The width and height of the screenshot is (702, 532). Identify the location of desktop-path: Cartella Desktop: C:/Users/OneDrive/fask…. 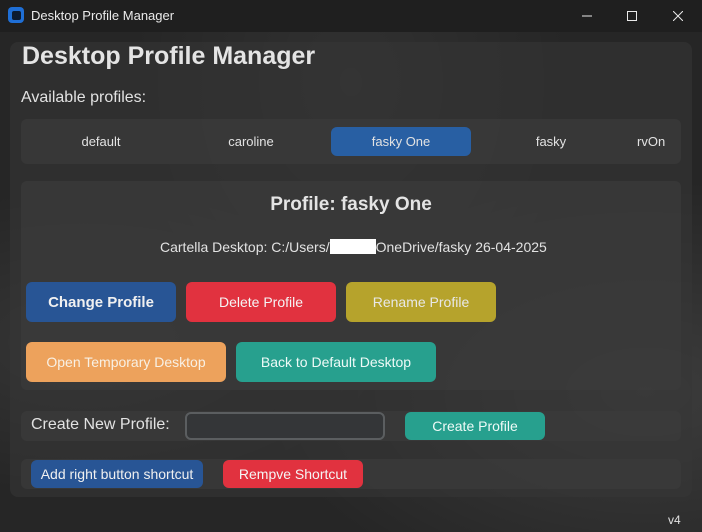
(353, 247).